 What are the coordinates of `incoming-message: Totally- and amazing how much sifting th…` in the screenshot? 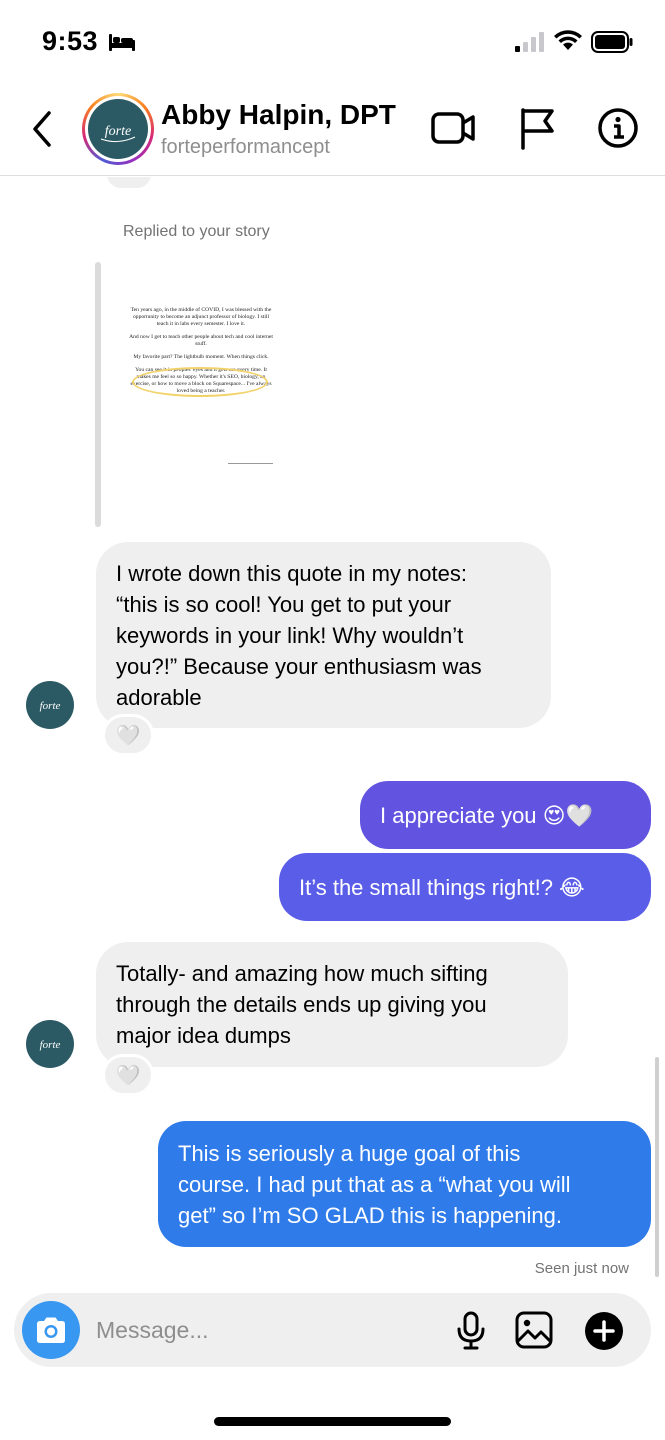 It's located at (332, 1004).